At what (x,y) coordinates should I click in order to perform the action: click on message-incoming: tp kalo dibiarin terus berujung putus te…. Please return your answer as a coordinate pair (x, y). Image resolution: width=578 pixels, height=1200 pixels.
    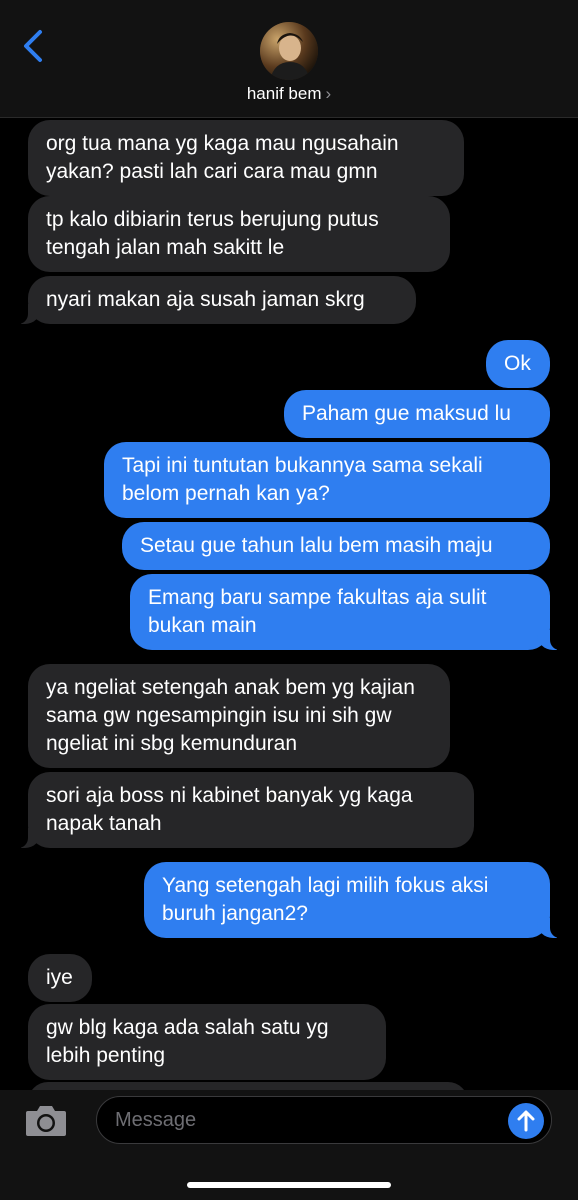
    Looking at the image, I should click on (239, 234).